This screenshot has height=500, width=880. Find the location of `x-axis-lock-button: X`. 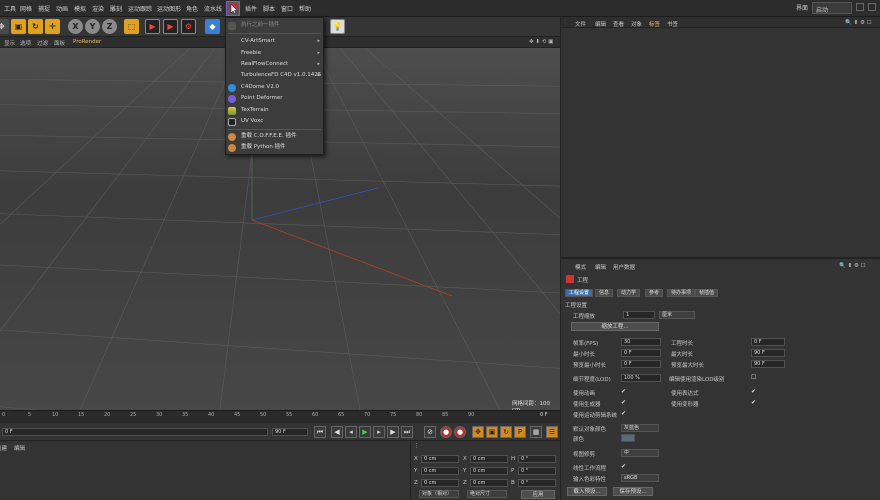

x-axis-lock-button: X is located at coordinates (75, 26).